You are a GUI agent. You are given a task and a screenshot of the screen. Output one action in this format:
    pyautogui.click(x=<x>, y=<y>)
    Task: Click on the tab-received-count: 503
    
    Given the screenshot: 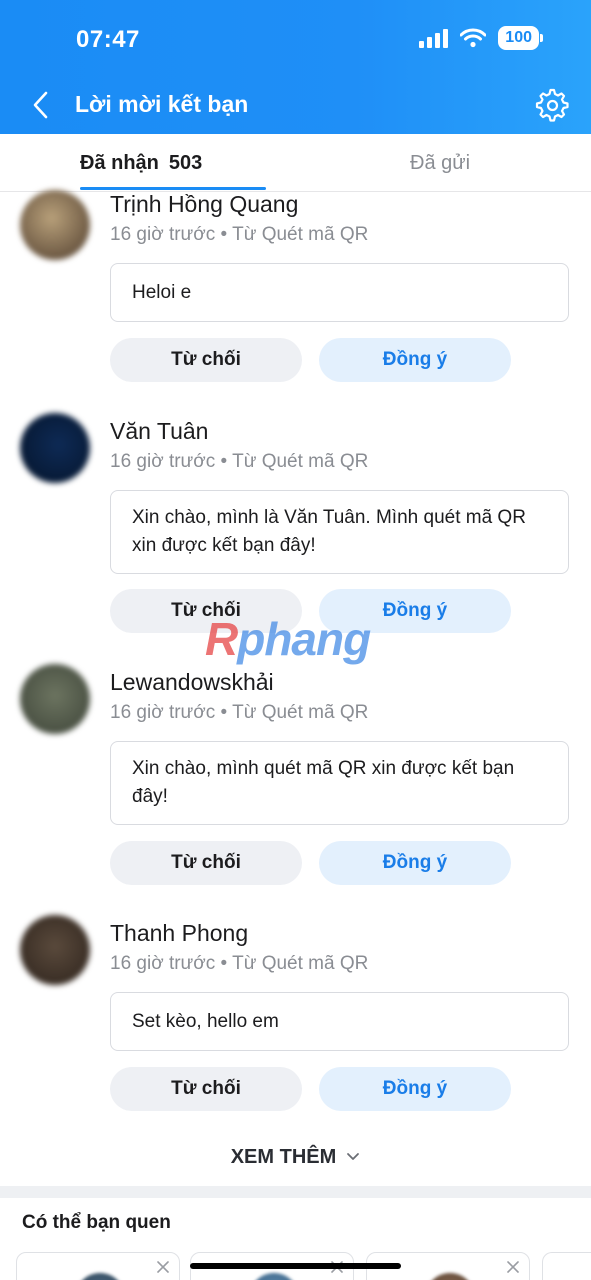 What is the action you would take?
    pyautogui.click(x=185, y=162)
    